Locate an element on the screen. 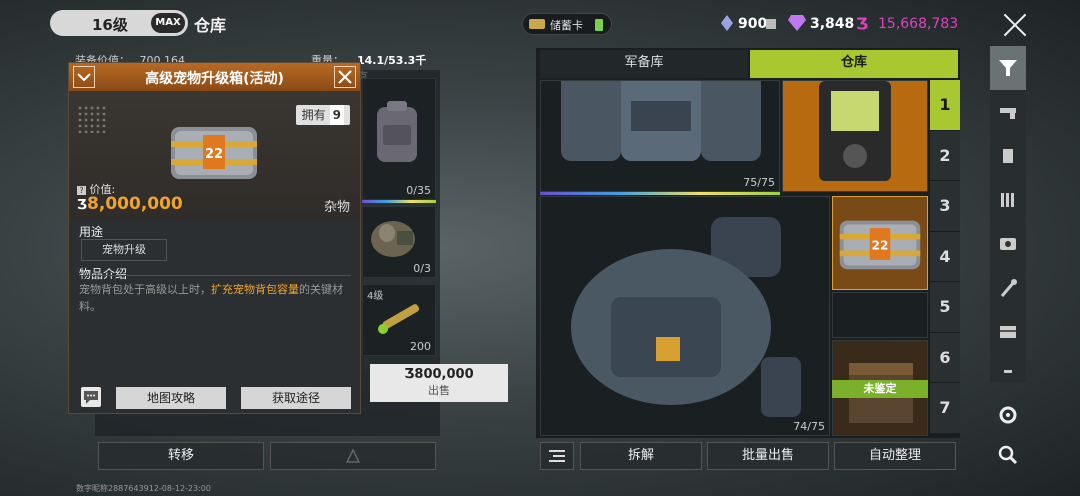 The height and width of the screenshot is (496, 1080). popup-close-button is located at coordinates (345, 77).